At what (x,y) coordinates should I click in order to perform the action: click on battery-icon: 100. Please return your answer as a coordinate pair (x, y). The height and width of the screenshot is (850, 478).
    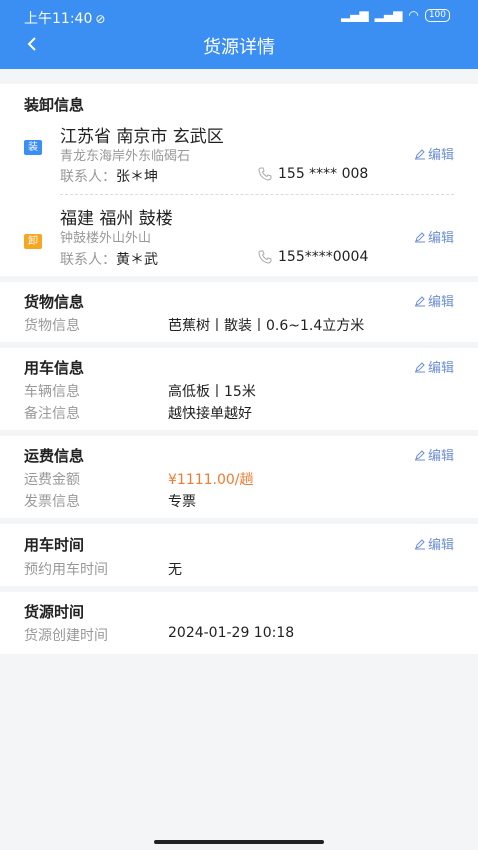
    Looking at the image, I should click on (437, 15).